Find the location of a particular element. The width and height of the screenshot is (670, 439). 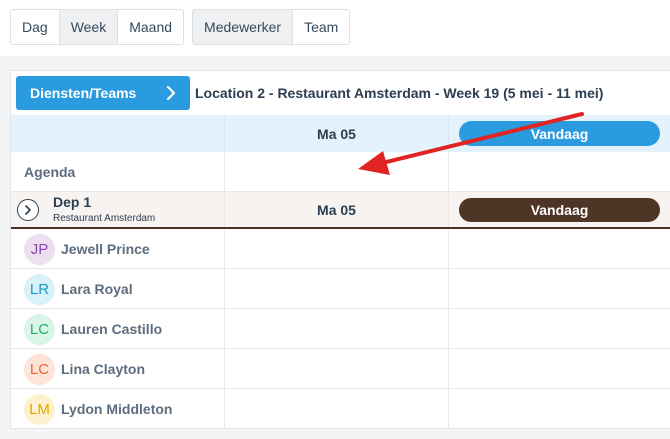

department-row: Dep 1 Restaurant Amsterdam Ma 05 Vandaag is located at coordinates (340, 210).